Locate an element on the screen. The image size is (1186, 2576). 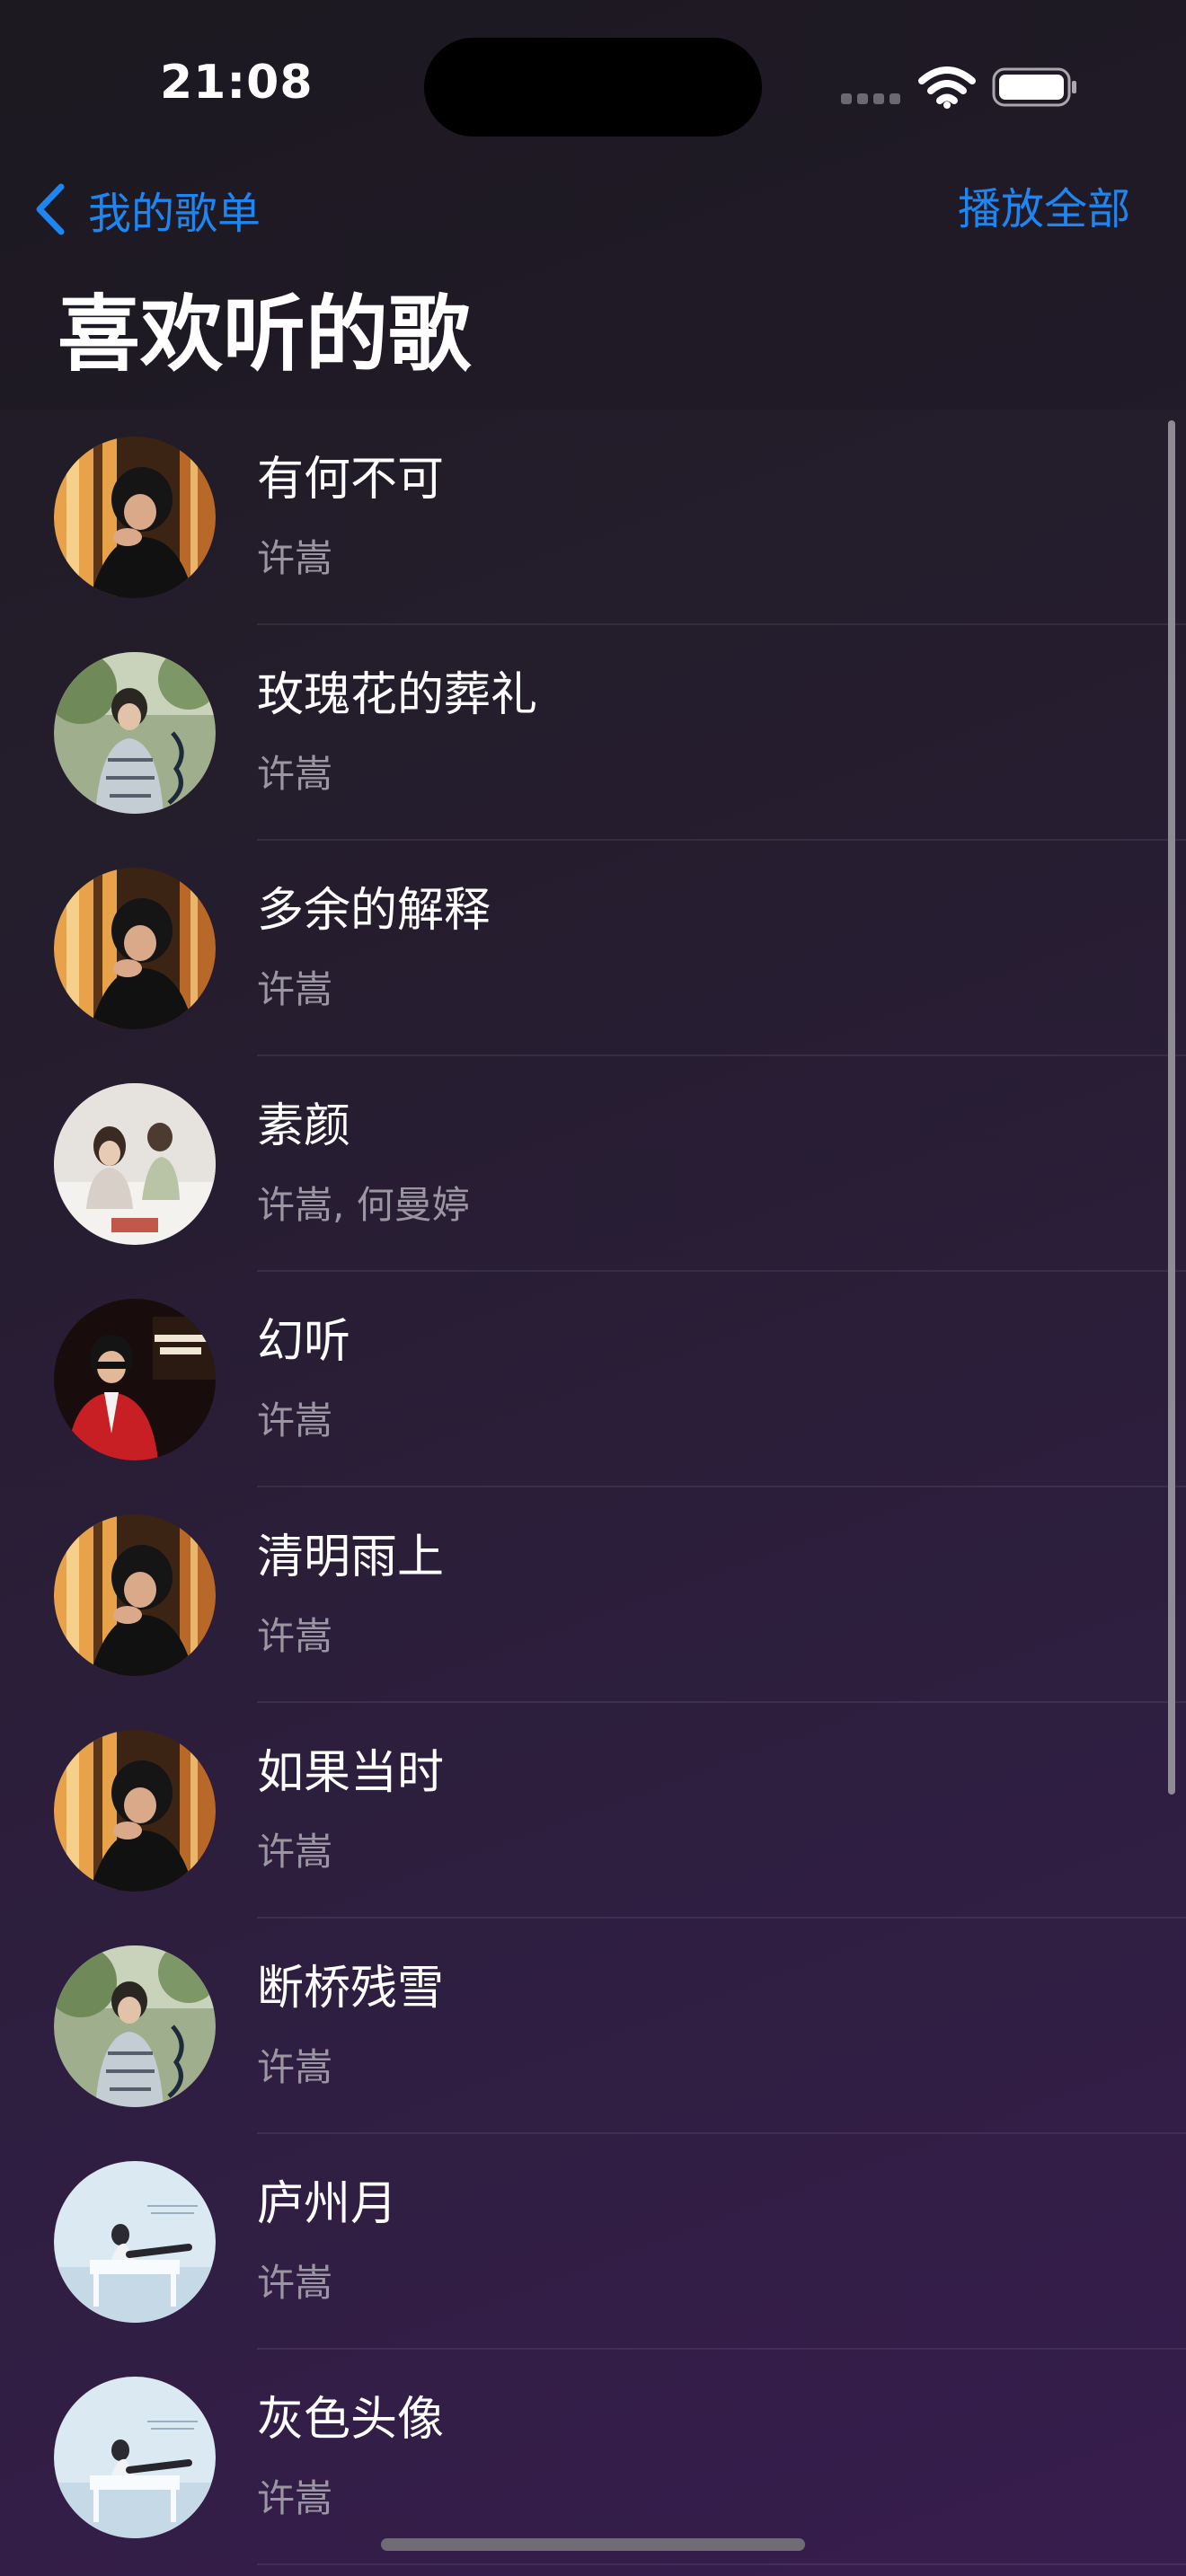
song-row: 灰色头像 许嵩 is located at coordinates (593, 2457).